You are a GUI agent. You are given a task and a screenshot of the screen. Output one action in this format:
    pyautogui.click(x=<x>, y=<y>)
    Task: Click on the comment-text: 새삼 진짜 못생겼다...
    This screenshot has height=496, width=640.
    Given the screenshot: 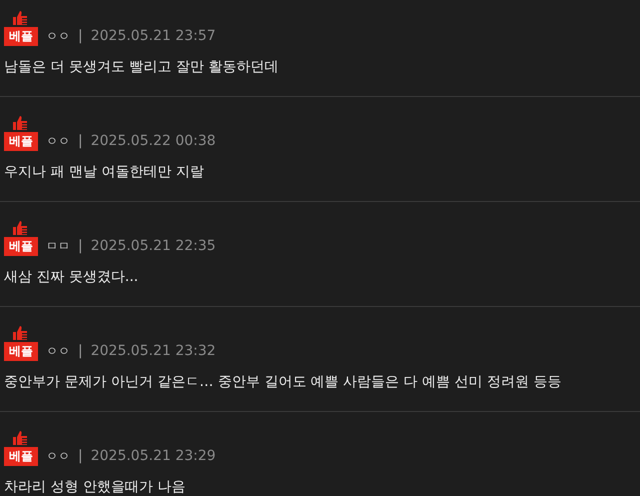 What is the action you would take?
    pyautogui.click(x=72, y=277)
    